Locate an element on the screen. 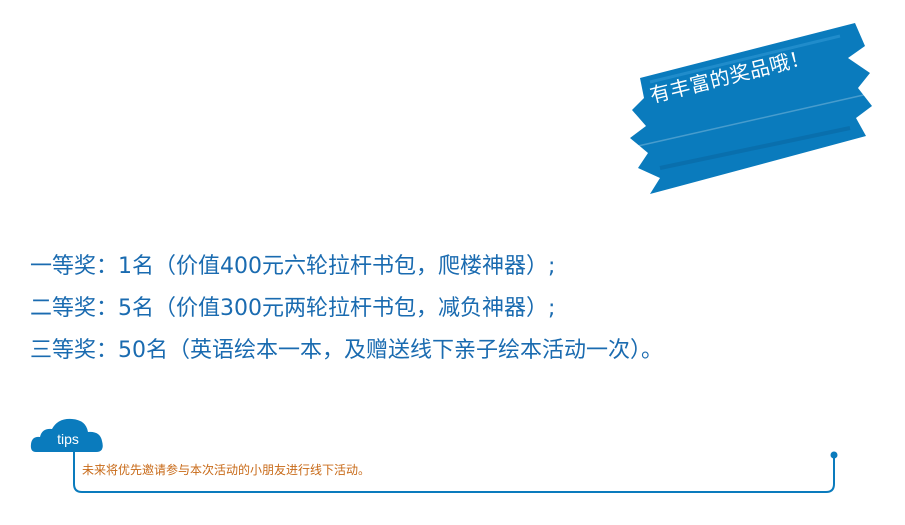  prize-third: 三等奖：50名（英语绘本一本，及赠送线下亲子绘本活动一次）。 is located at coordinates (346, 350).